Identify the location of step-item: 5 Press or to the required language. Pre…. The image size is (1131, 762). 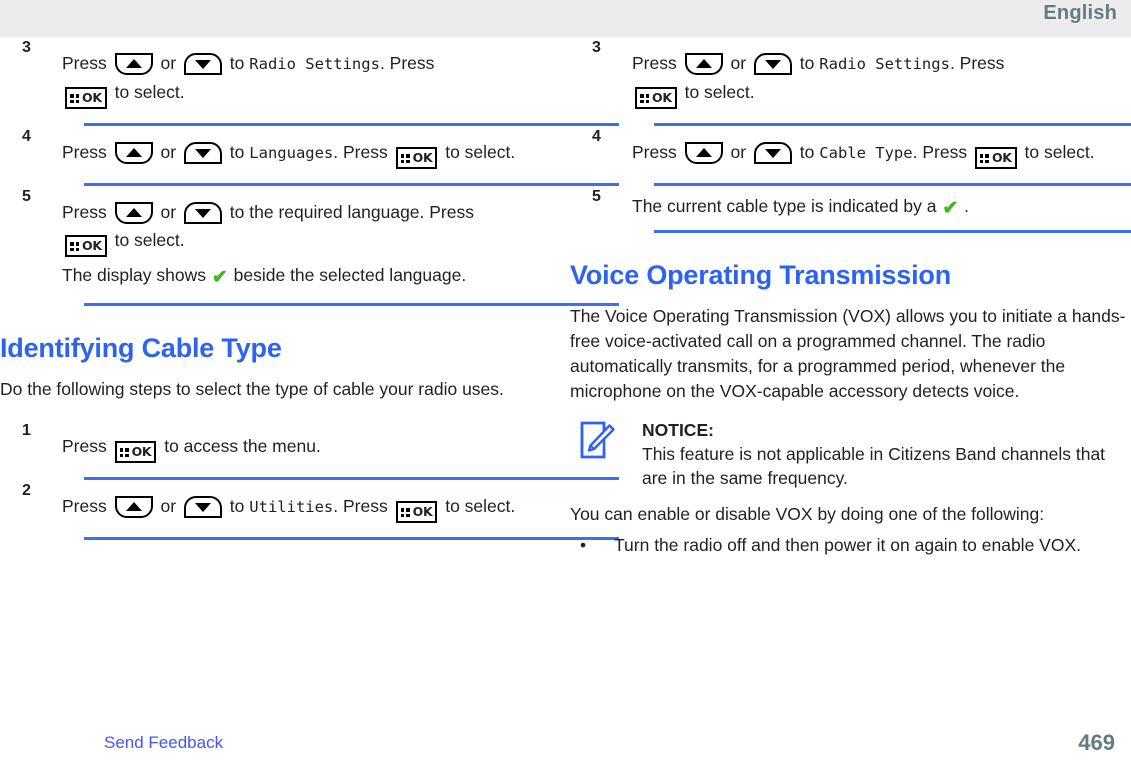
(309, 246).